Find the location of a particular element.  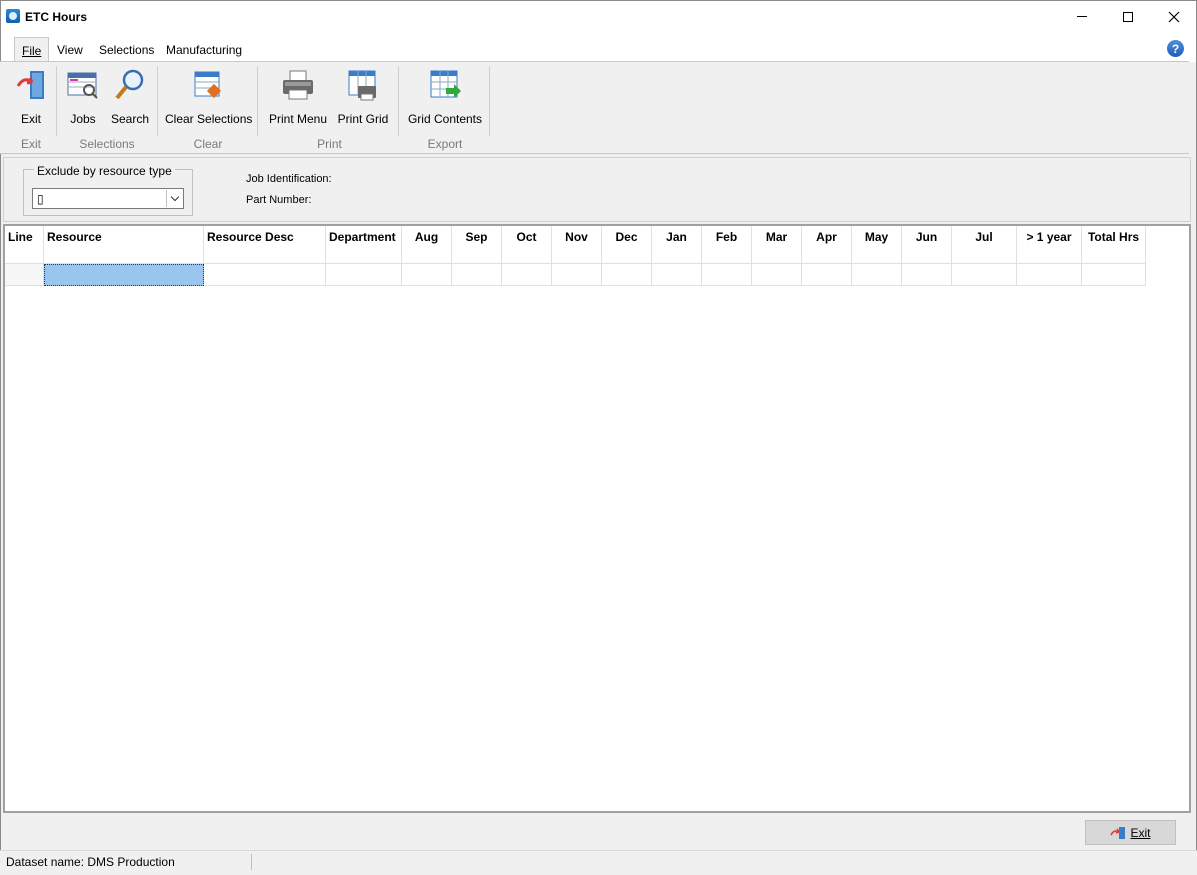

maximize-button is located at coordinates (1128, 16).